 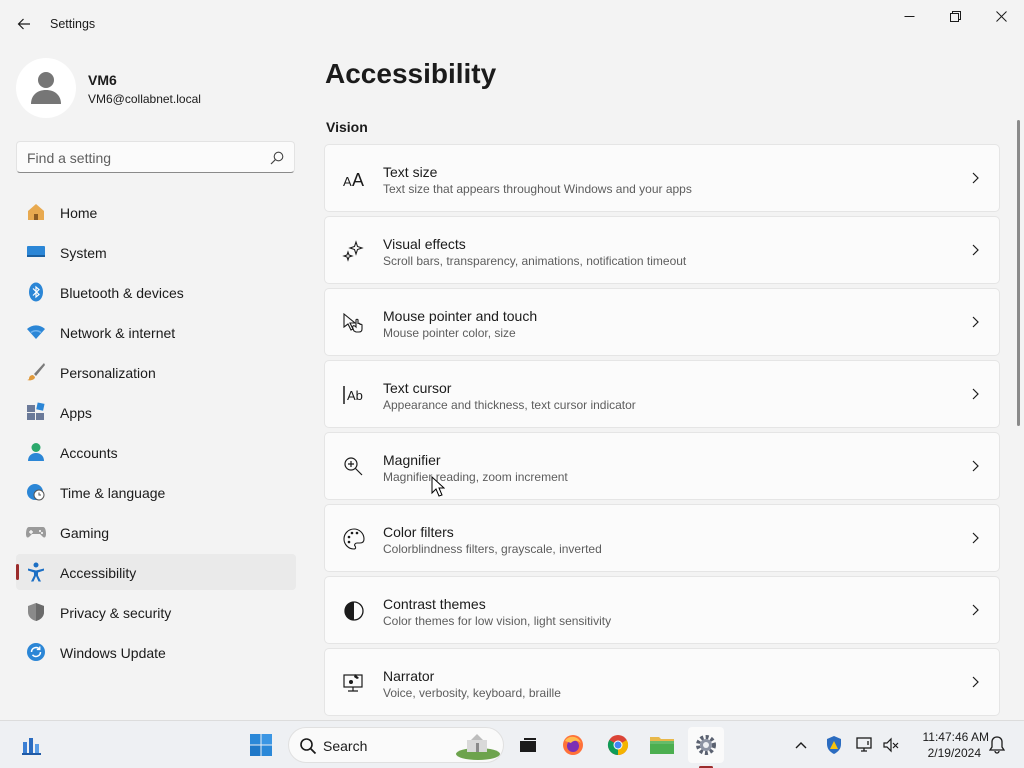 What do you see at coordinates (89, 453) in the screenshot?
I see `sidebar-item-label: Accounts` at bounding box center [89, 453].